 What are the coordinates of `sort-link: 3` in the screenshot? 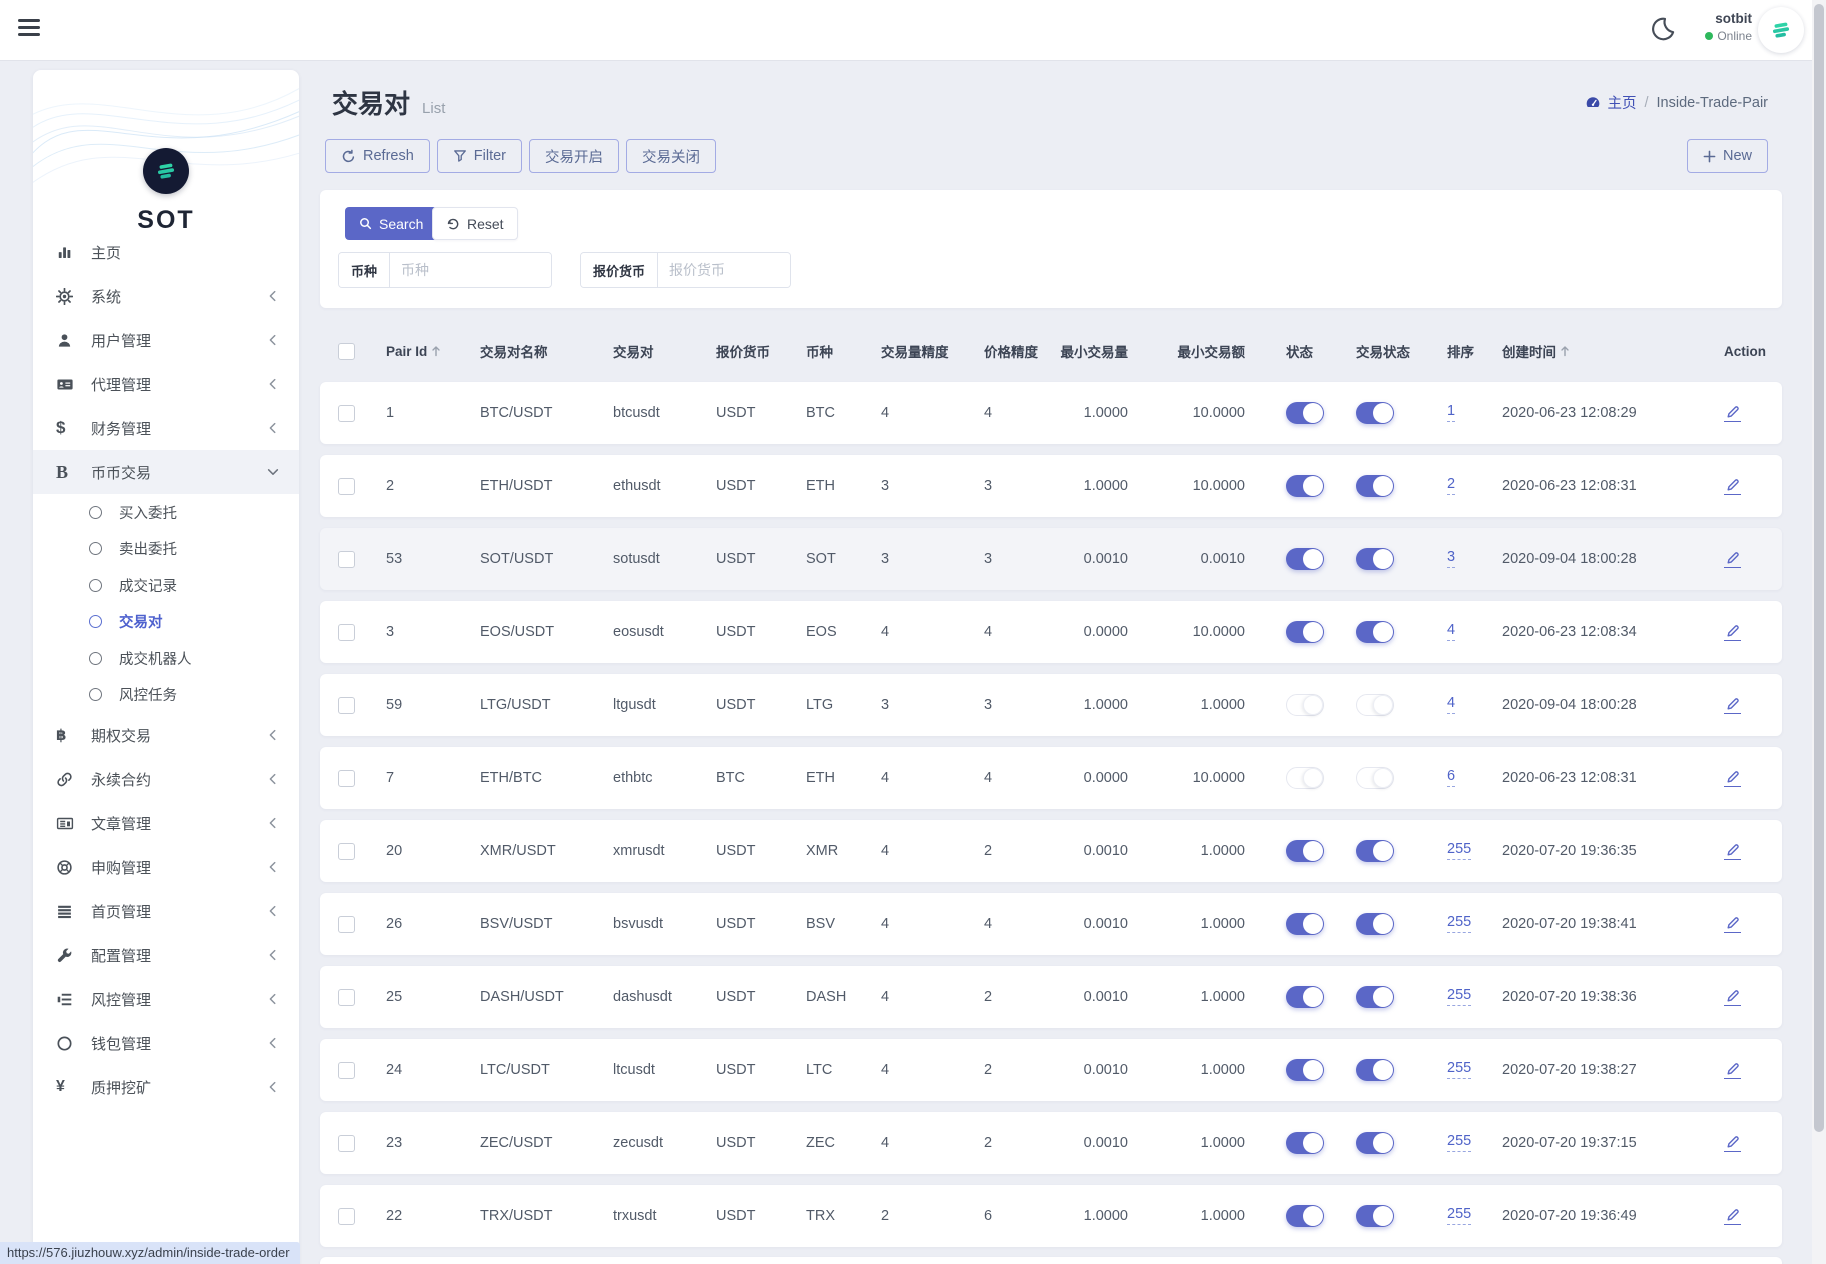 It's located at (1451, 559).